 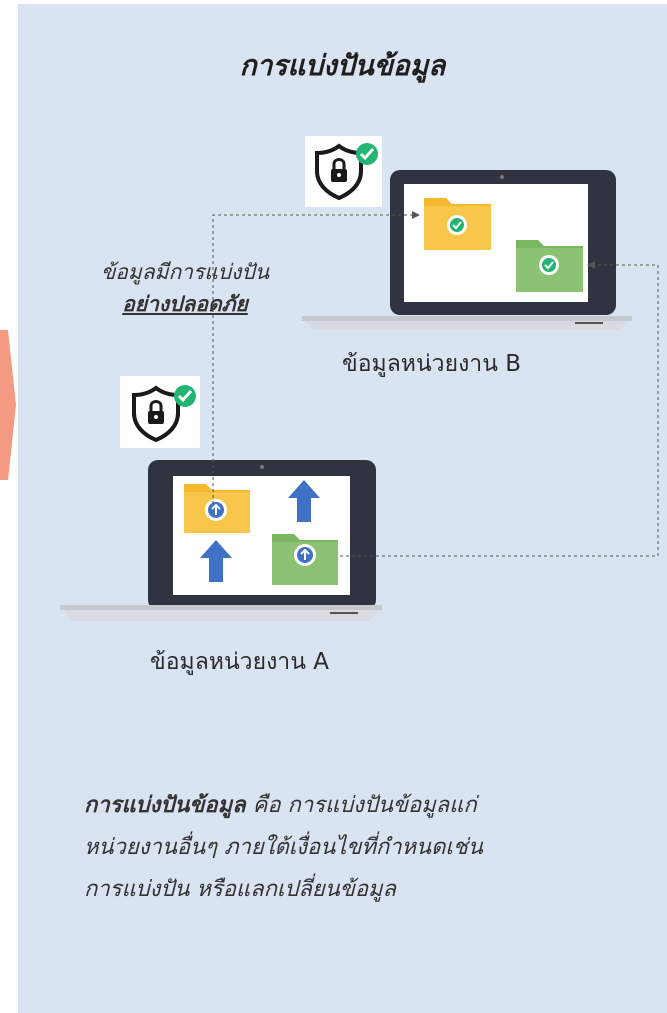 I want to click on description-line-1-rest: คือ การแบ่งปันข้อมูลแก่, so click(x=361, y=805).